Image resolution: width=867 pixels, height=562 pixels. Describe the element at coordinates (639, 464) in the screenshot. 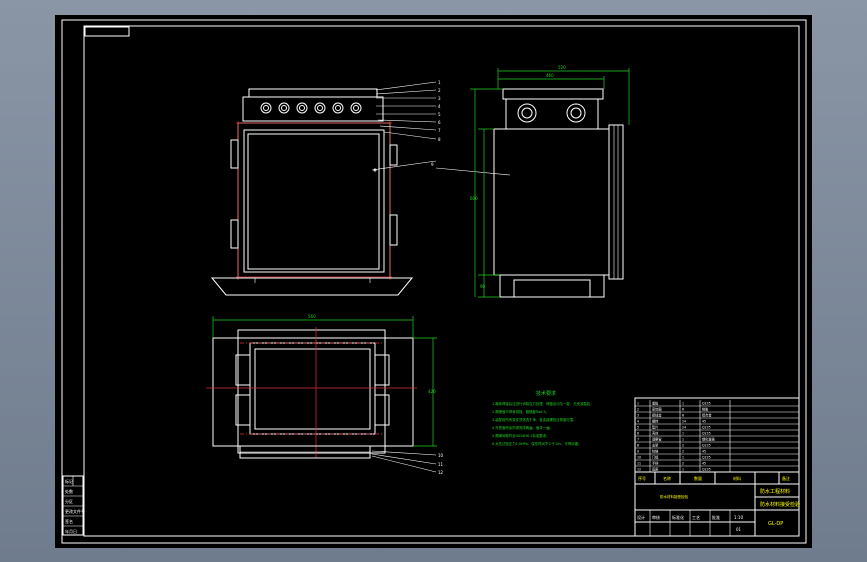

I see `parts-cell: 11` at that location.